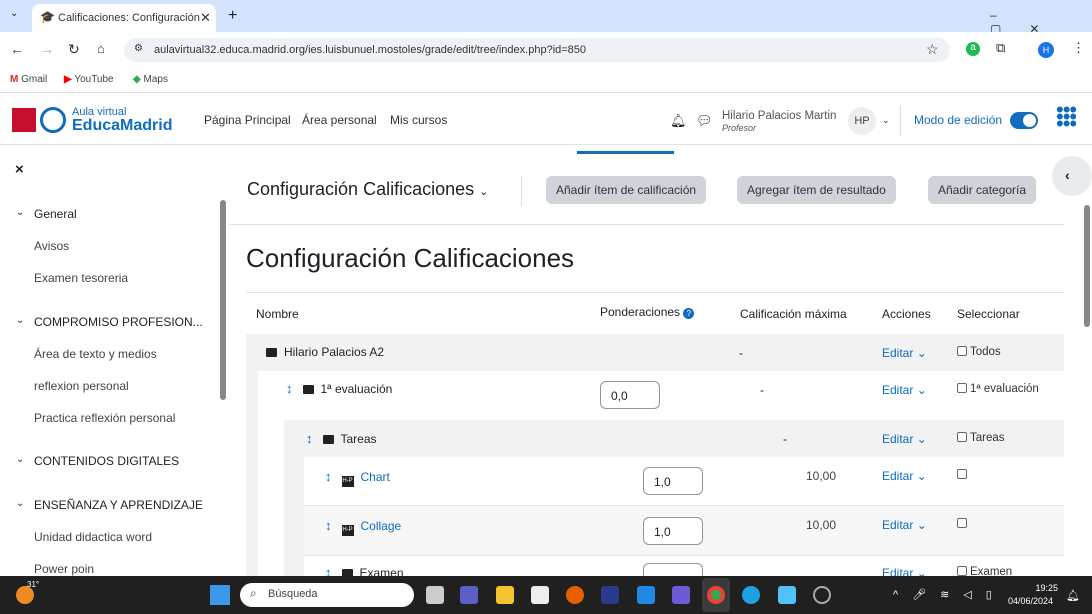  What do you see at coordinates (1087, 266) in the screenshot?
I see `page-scrollbar` at bounding box center [1087, 266].